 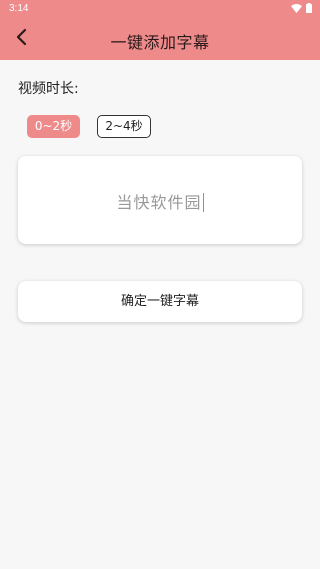 I want to click on duration-option-2-4s: 2~4秒, so click(x=124, y=126).